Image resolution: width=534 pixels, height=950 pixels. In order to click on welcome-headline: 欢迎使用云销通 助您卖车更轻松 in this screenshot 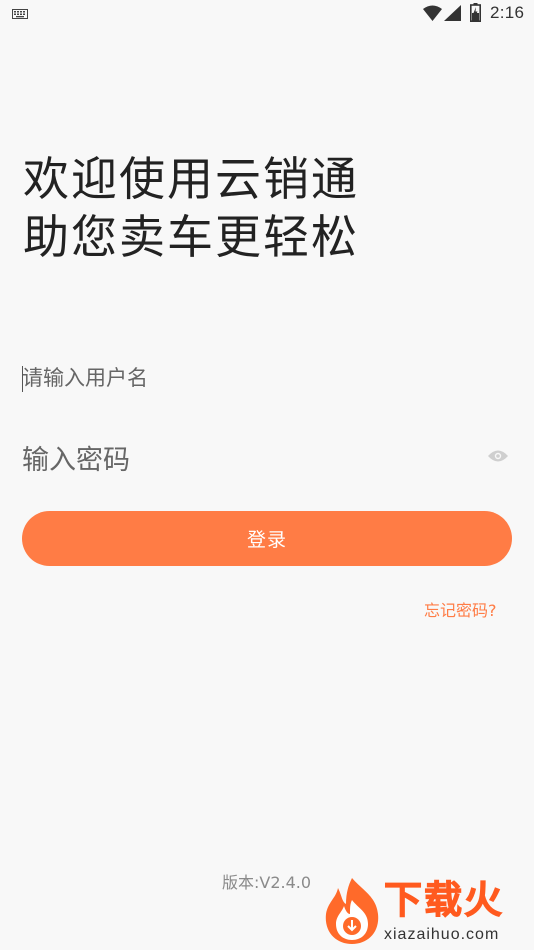, I will do `click(191, 208)`.